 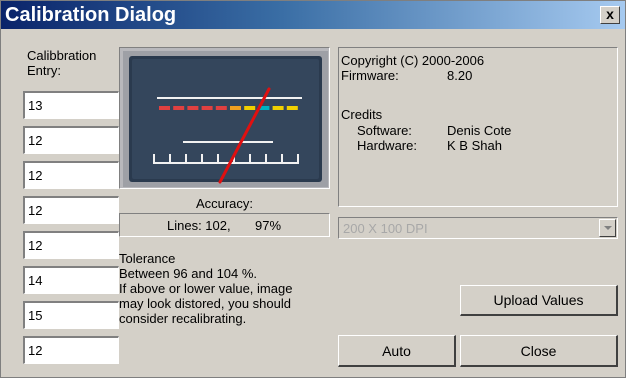 I want to click on tolerance-line-1: Between 96 and 104 %., so click(x=188, y=273).